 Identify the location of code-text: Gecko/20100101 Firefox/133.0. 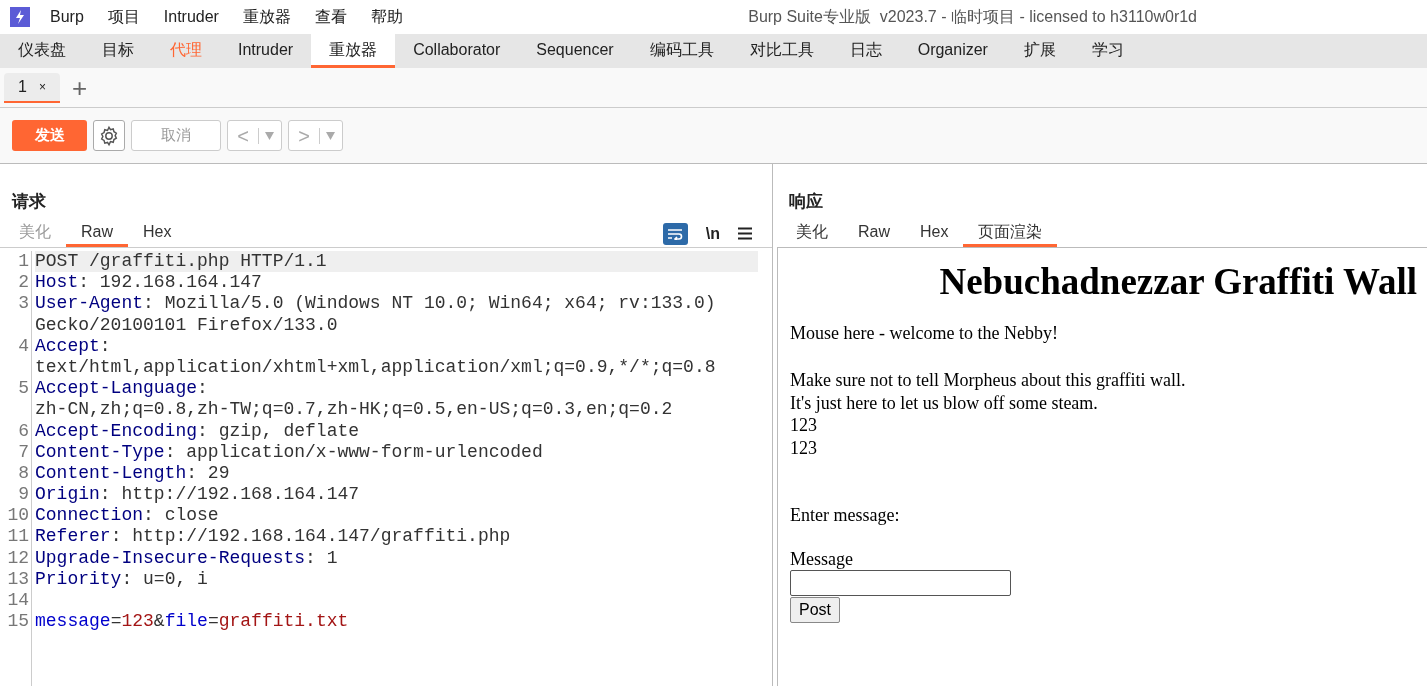
(186, 324).